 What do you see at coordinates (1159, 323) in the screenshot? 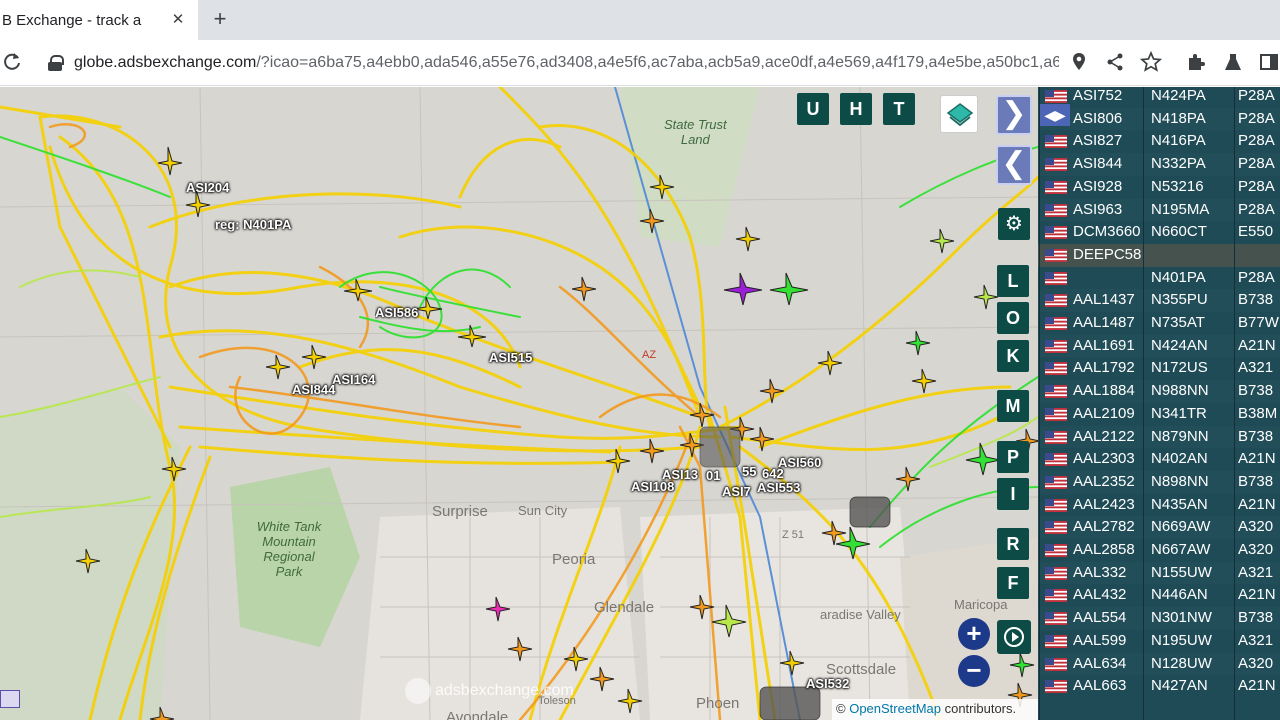
I see `table-row: AAL1487 N735AT B77W` at bounding box center [1159, 323].